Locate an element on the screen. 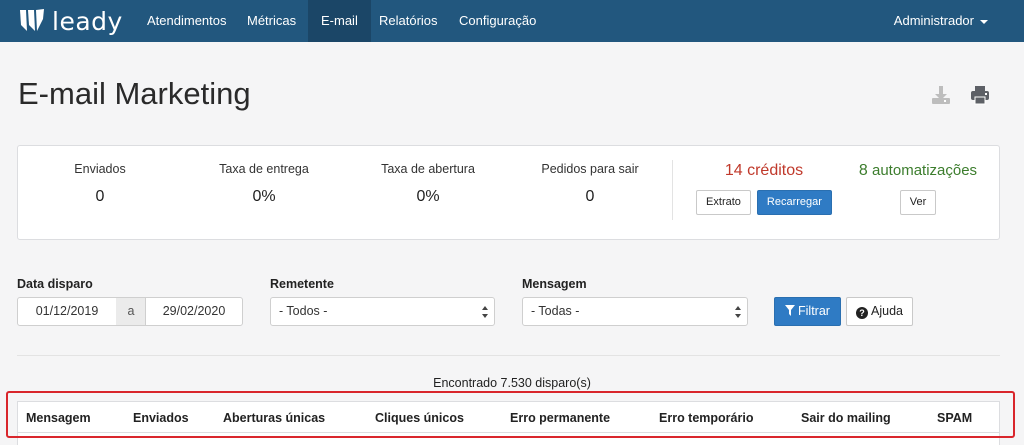 This screenshot has height=445, width=1024. app-logo: leady is located at coordinates (70, 21).